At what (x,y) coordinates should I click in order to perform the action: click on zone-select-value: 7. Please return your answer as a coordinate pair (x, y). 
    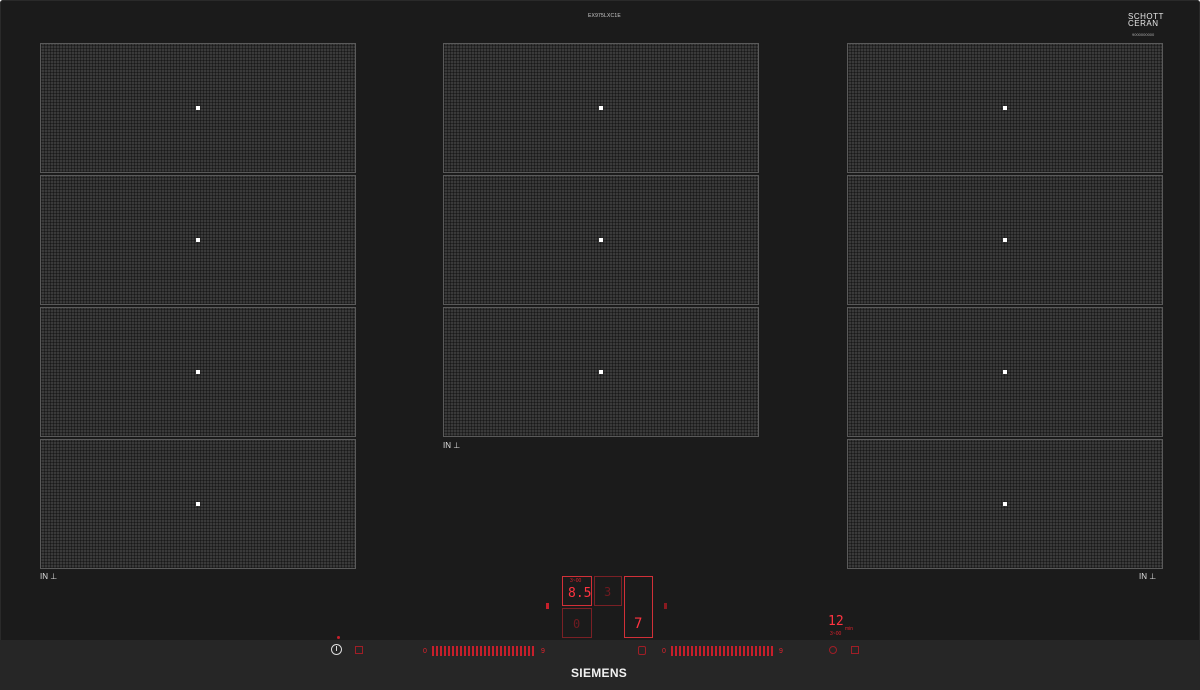
    Looking at the image, I should click on (638, 624).